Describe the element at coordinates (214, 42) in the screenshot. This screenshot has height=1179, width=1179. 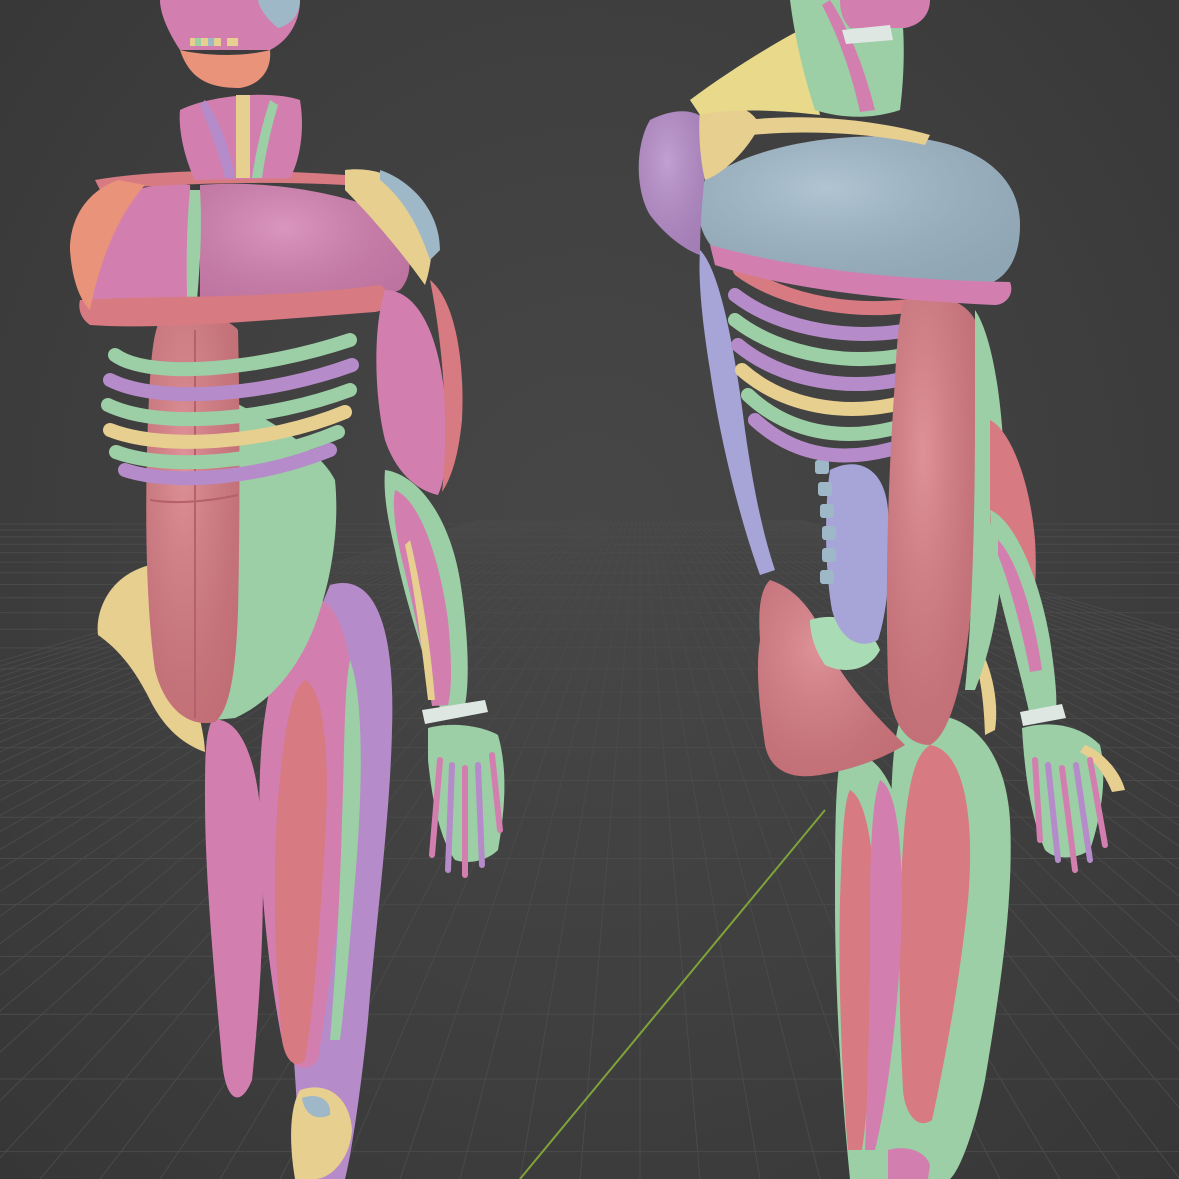
I see `left-teeth` at that location.